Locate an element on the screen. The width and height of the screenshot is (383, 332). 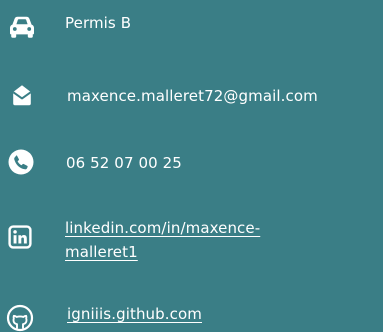
license-text: Permis B is located at coordinates (98, 23).